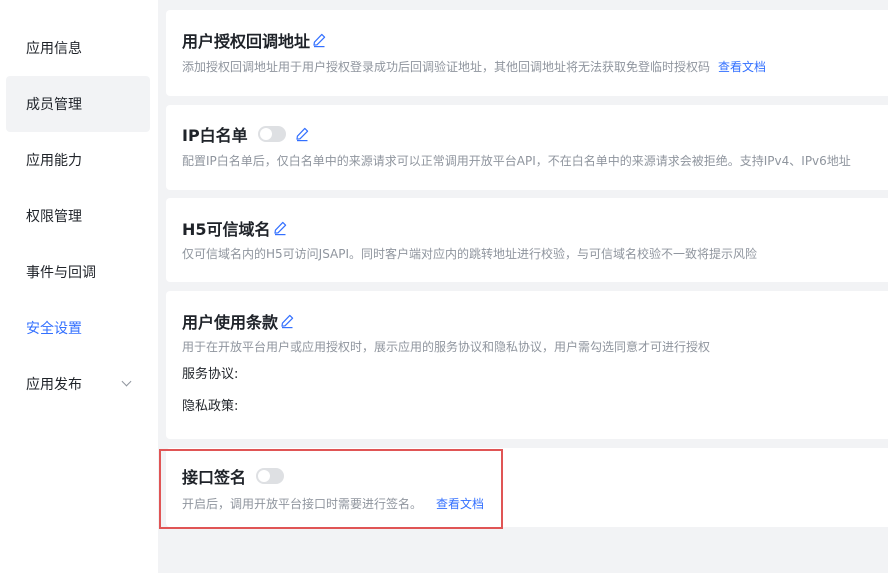 The height and width of the screenshot is (573, 888). I want to click on chevron-down-icon, so click(126, 381).